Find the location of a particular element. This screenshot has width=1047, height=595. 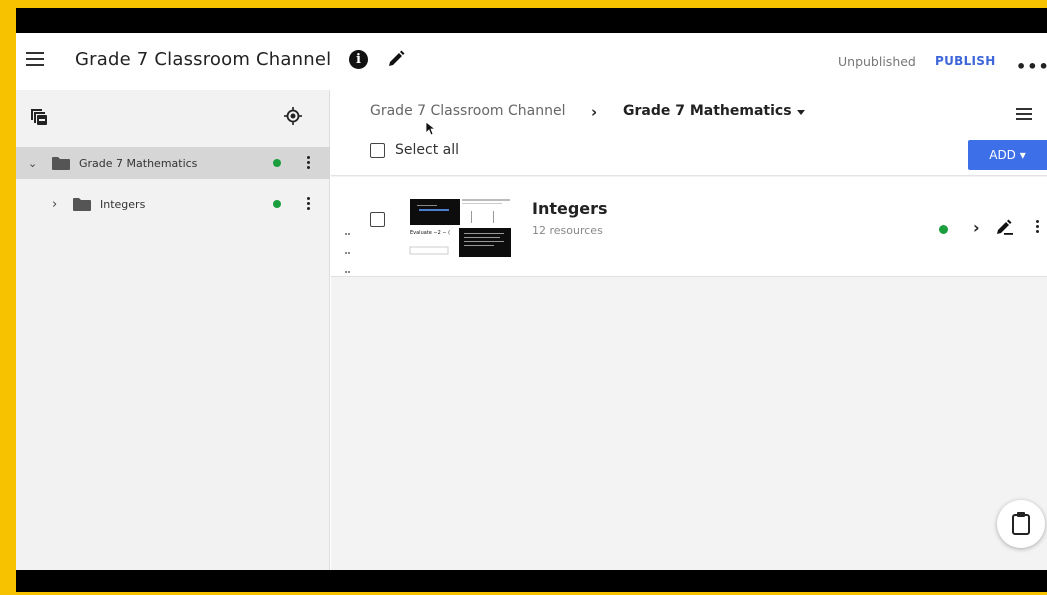

collapse-all-icon is located at coordinates (39, 117).